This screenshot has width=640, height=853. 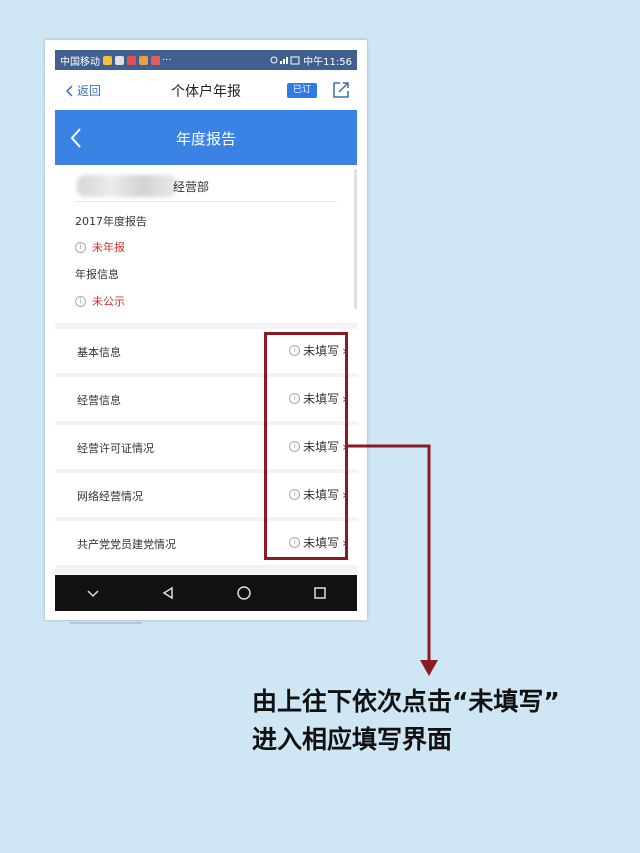 I want to click on report-year-label: 2017年度报告, so click(x=111, y=221).